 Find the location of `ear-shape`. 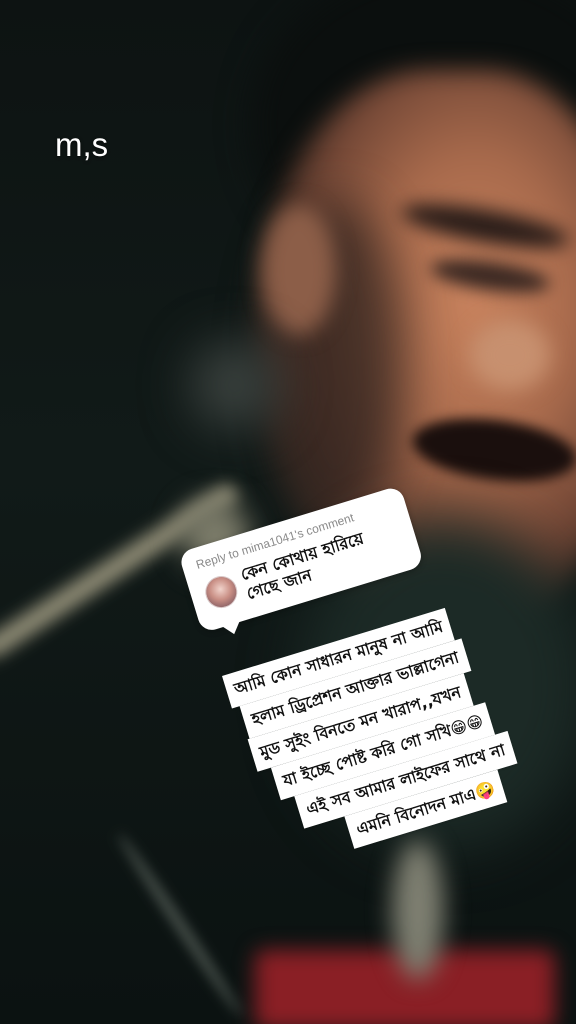

ear-shape is located at coordinates (299, 270).